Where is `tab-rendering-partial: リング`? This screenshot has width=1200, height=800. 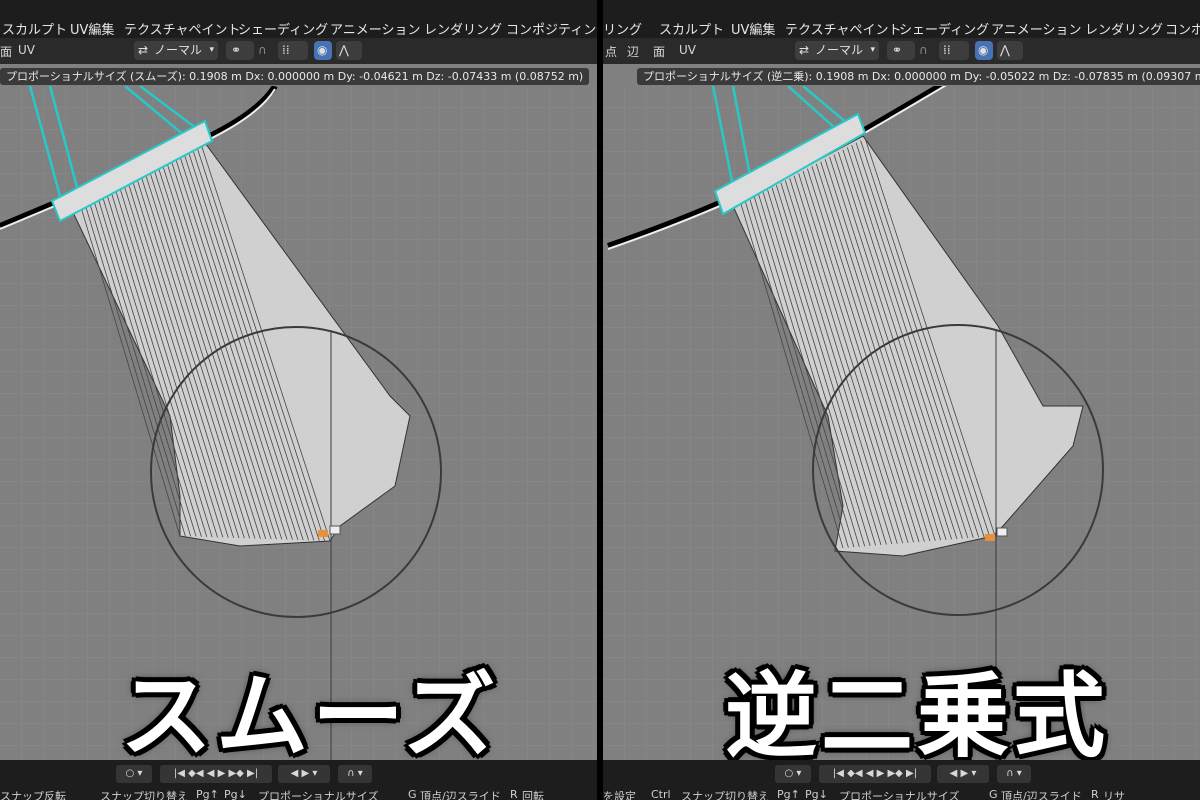 tab-rendering-partial: リング is located at coordinates (622, 28).